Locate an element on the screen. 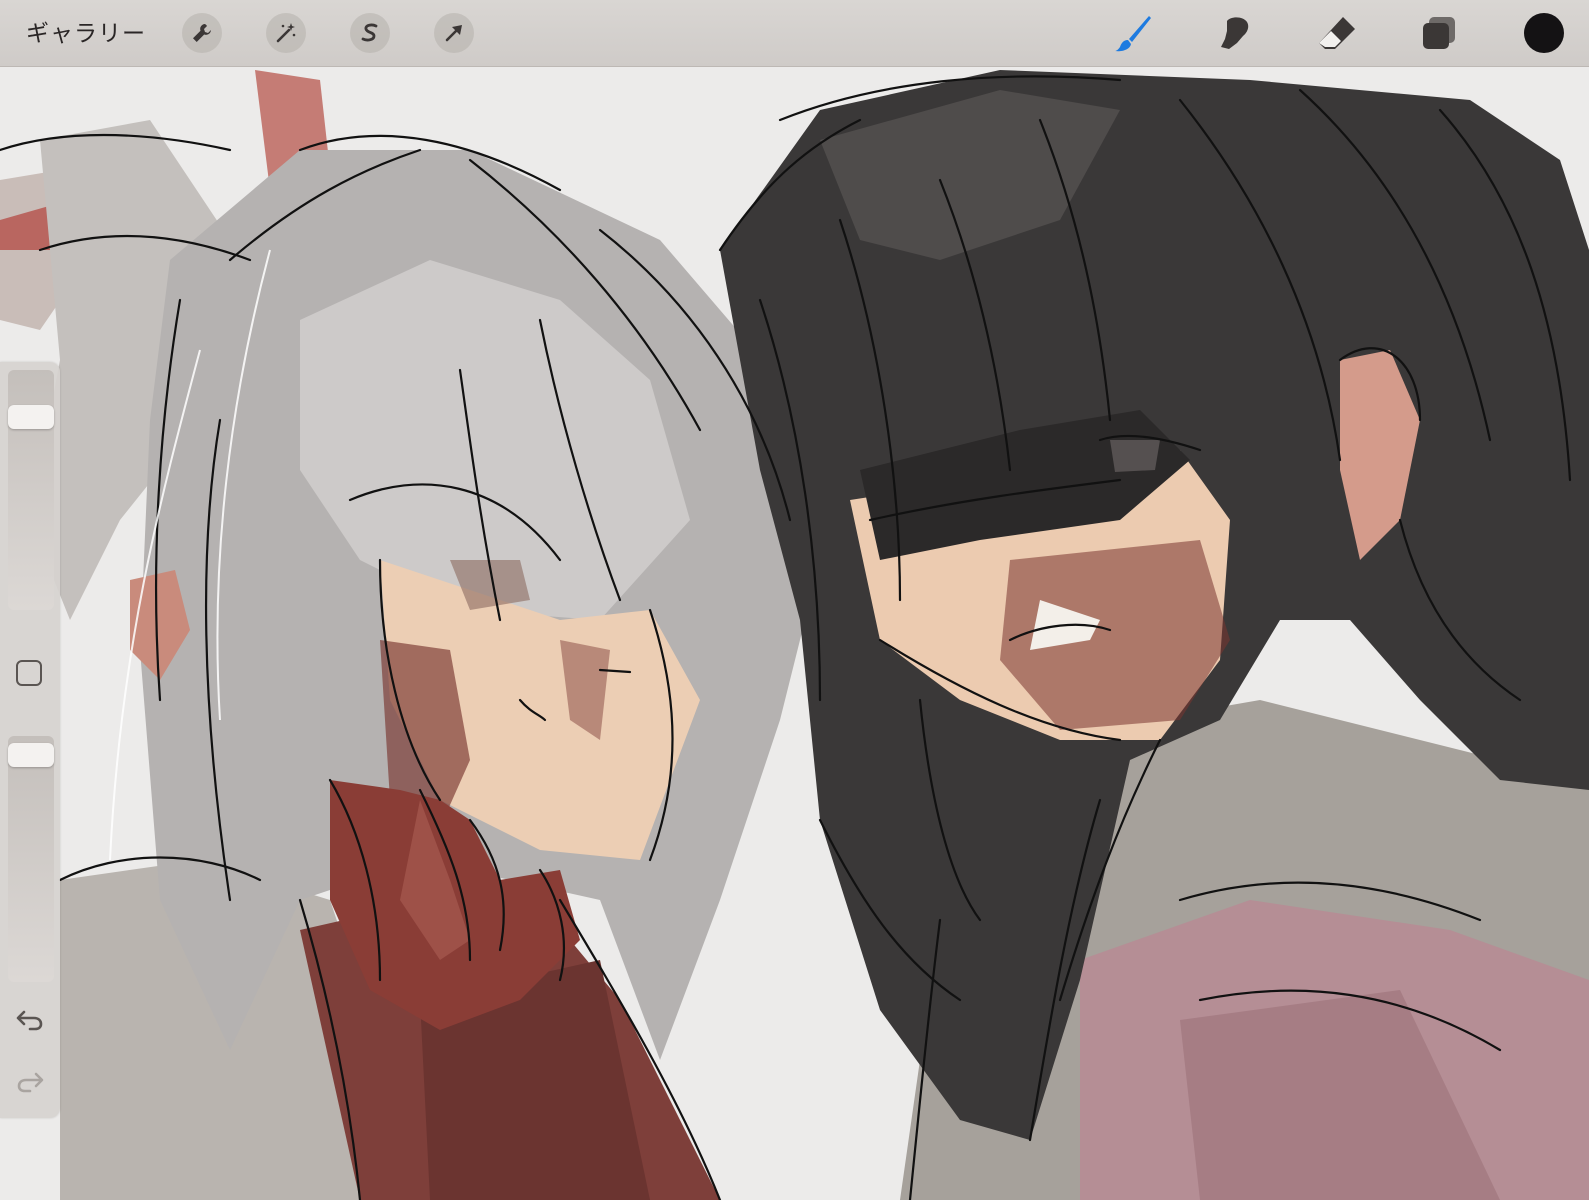 The height and width of the screenshot is (1200, 1589). arrow-cursor-icon is located at coordinates (453, 33).